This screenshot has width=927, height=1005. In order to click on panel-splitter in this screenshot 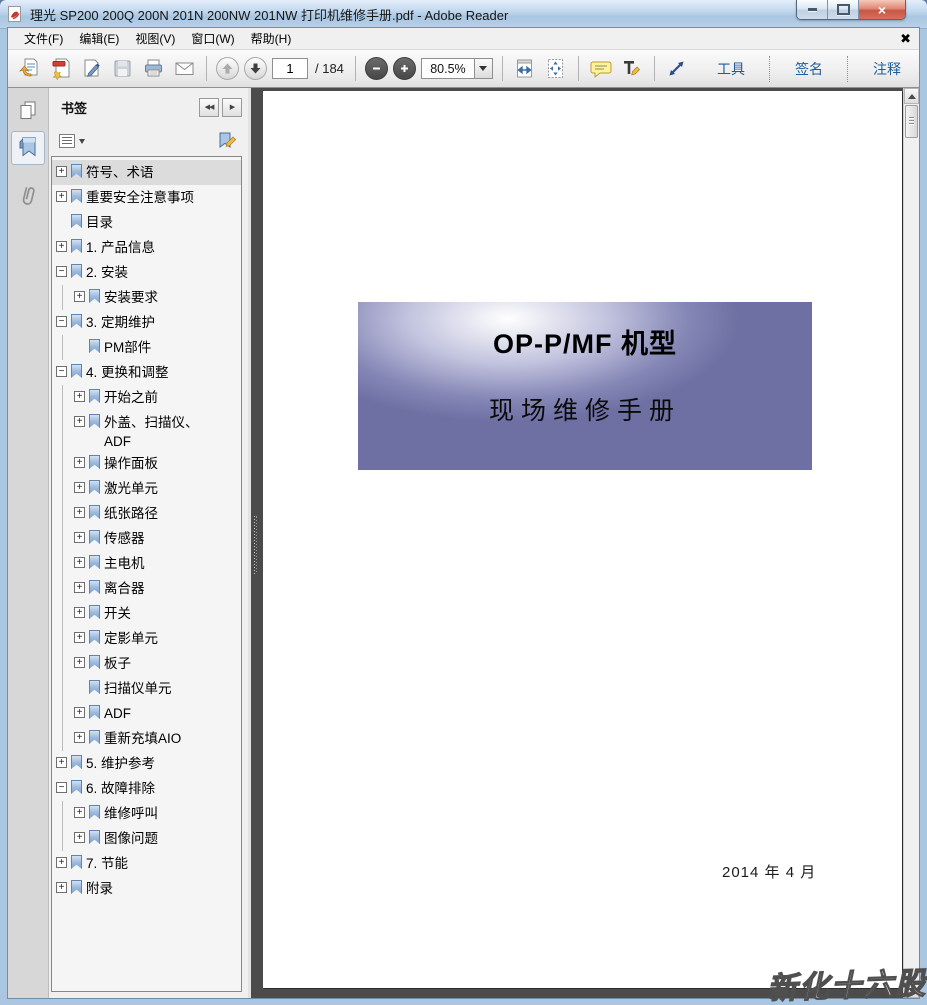, I will do `click(255, 543)`.